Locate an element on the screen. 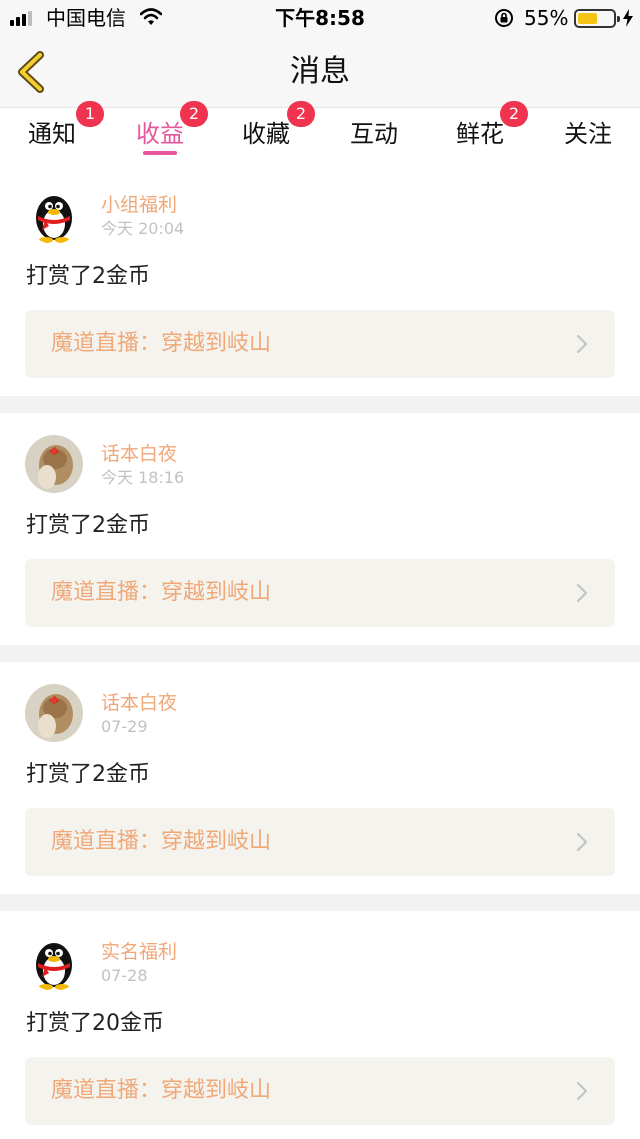 This screenshot has height=1139, width=640. message-text: 打赏了20金币 is located at coordinates (95, 1023).